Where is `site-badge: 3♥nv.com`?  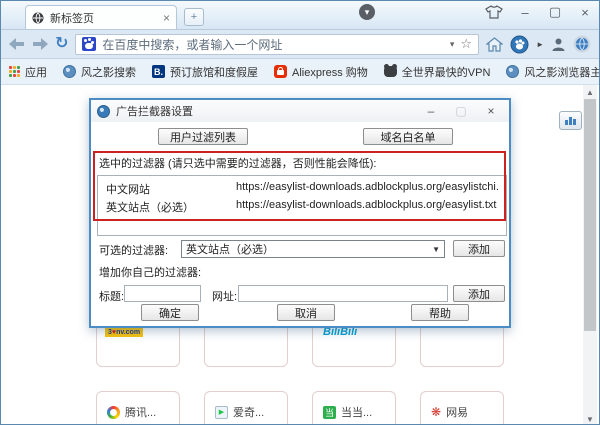 site-badge: 3♥nv.com is located at coordinates (124, 332).